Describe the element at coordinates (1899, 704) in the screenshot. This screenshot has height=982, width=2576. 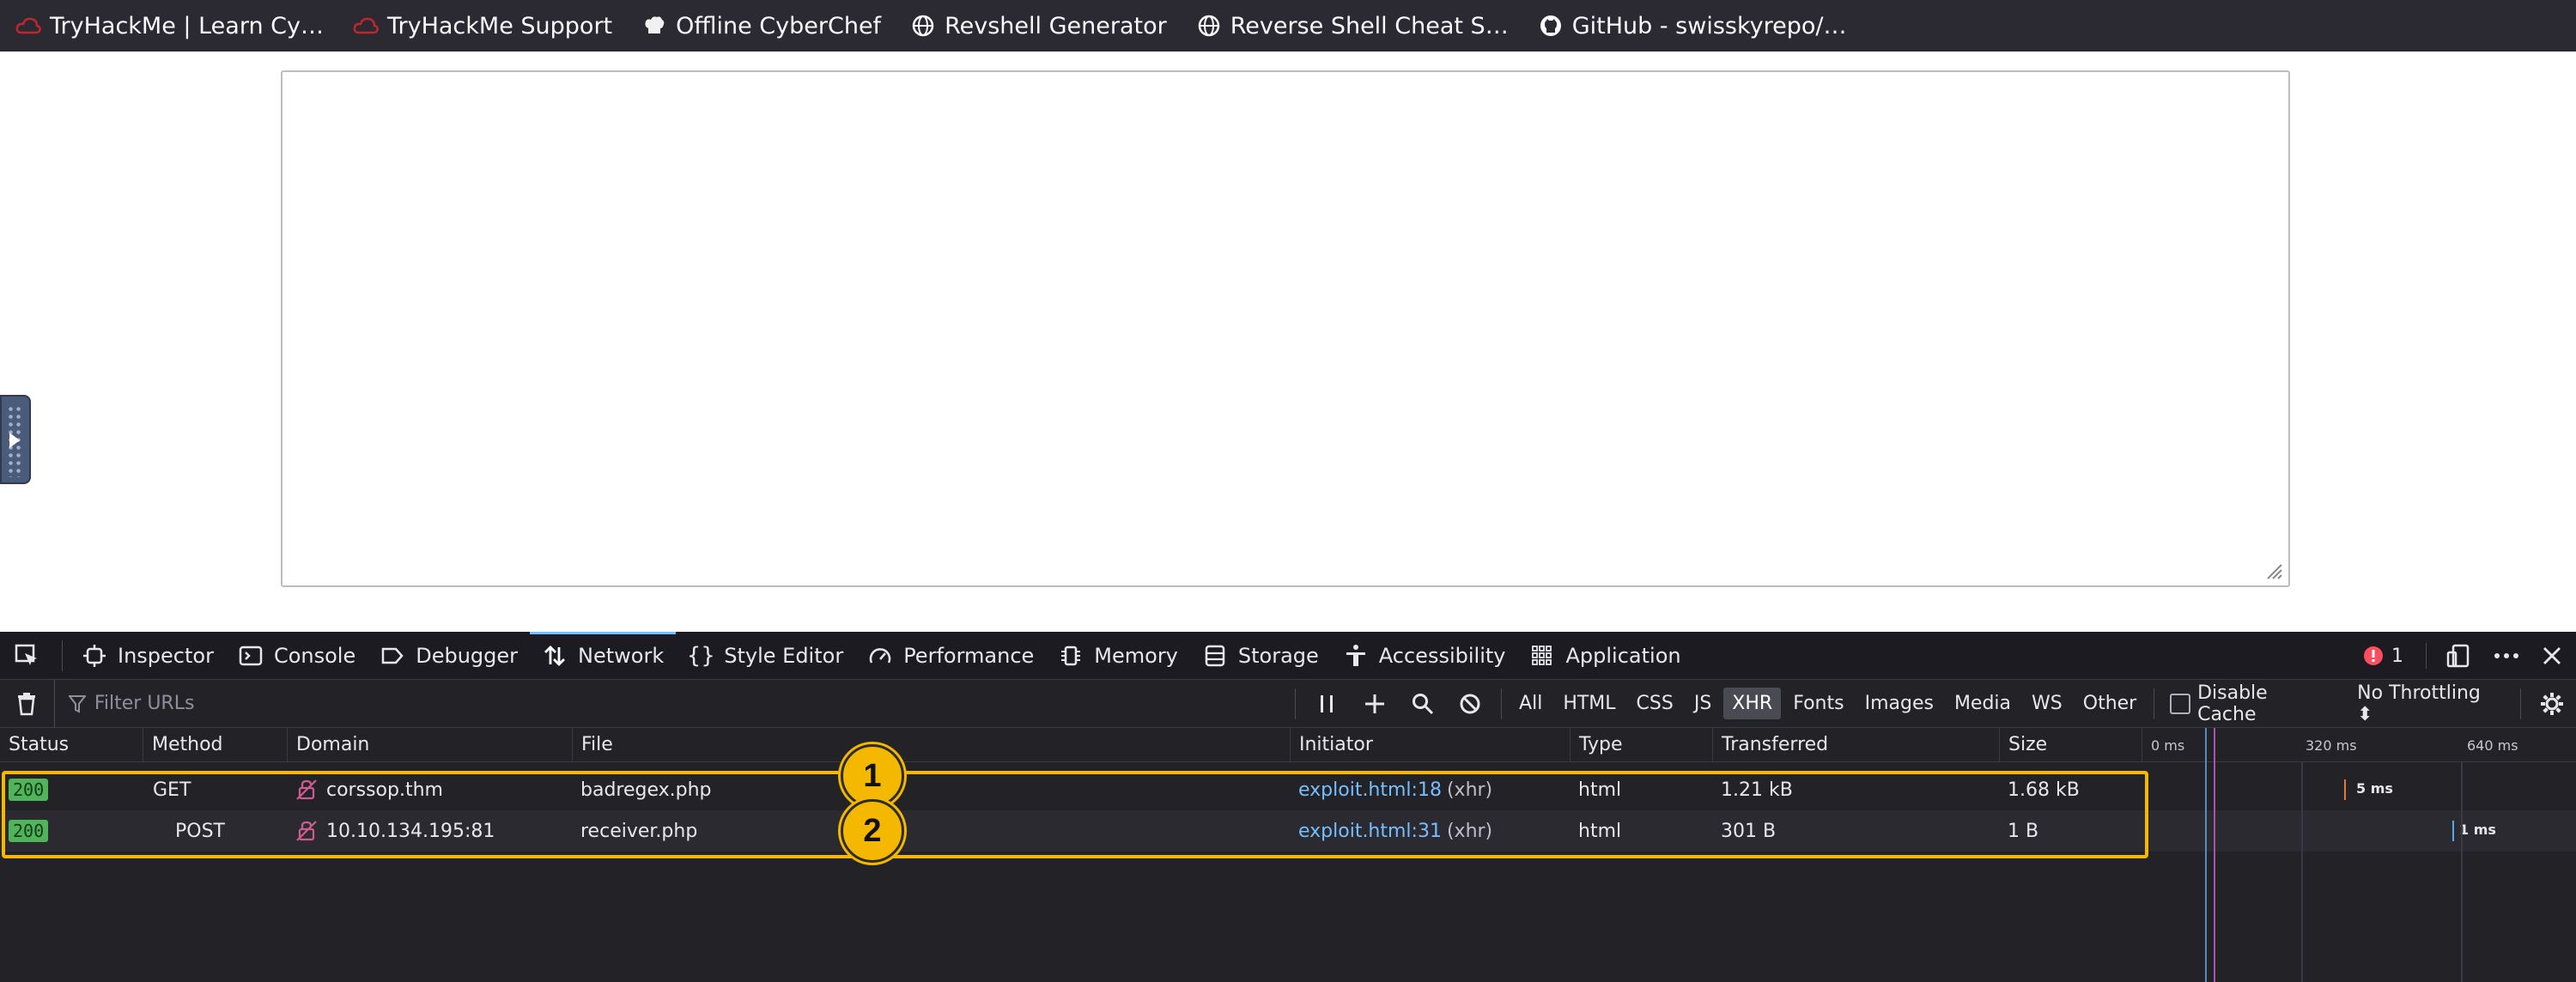
I see `filter-images: Images` at that location.